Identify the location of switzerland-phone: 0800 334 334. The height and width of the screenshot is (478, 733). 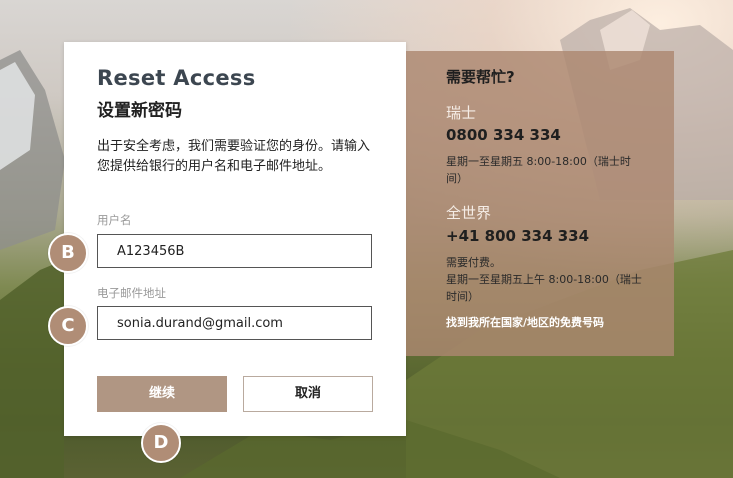
(503, 135).